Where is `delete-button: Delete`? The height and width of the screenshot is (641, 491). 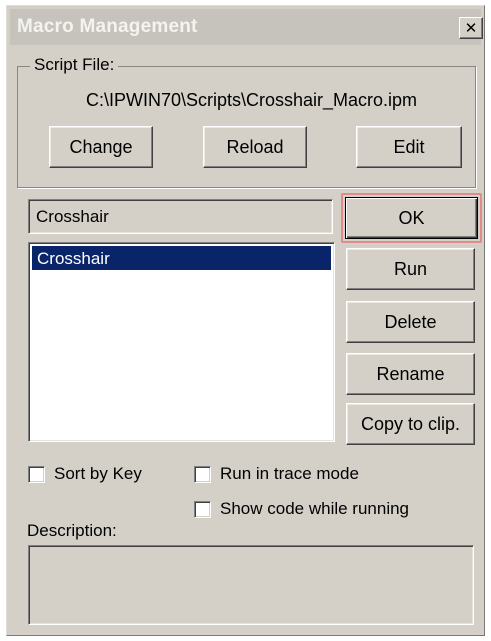 delete-button: Delete is located at coordinates (410, 322).